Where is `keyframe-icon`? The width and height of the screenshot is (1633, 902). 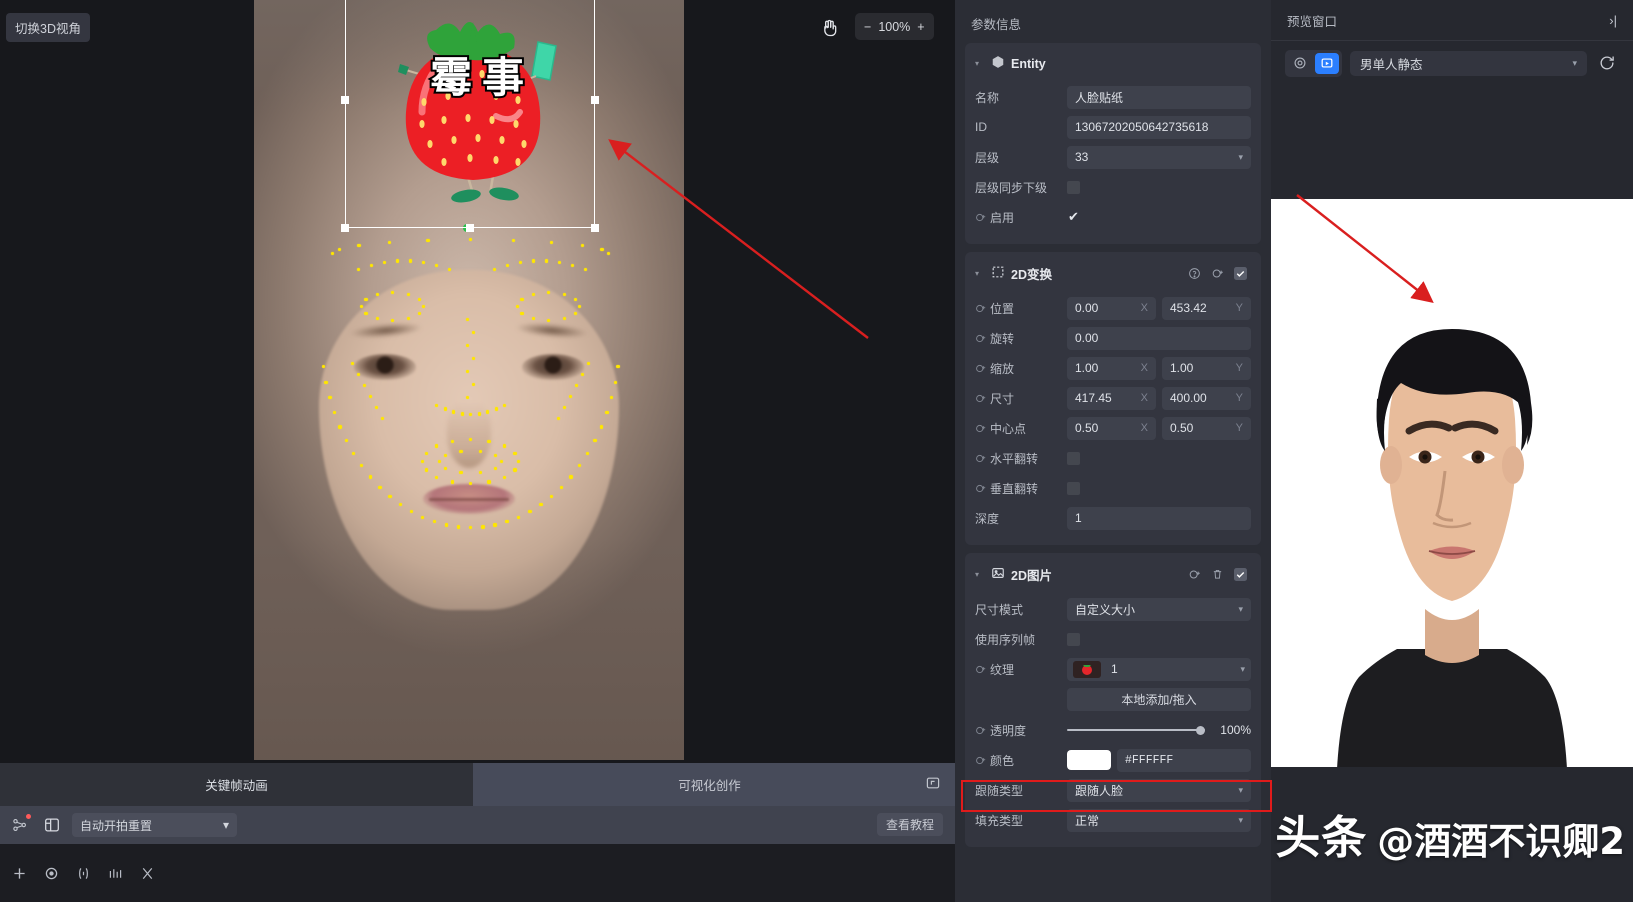
keyframe-icon is located at coordinates (51, 873).